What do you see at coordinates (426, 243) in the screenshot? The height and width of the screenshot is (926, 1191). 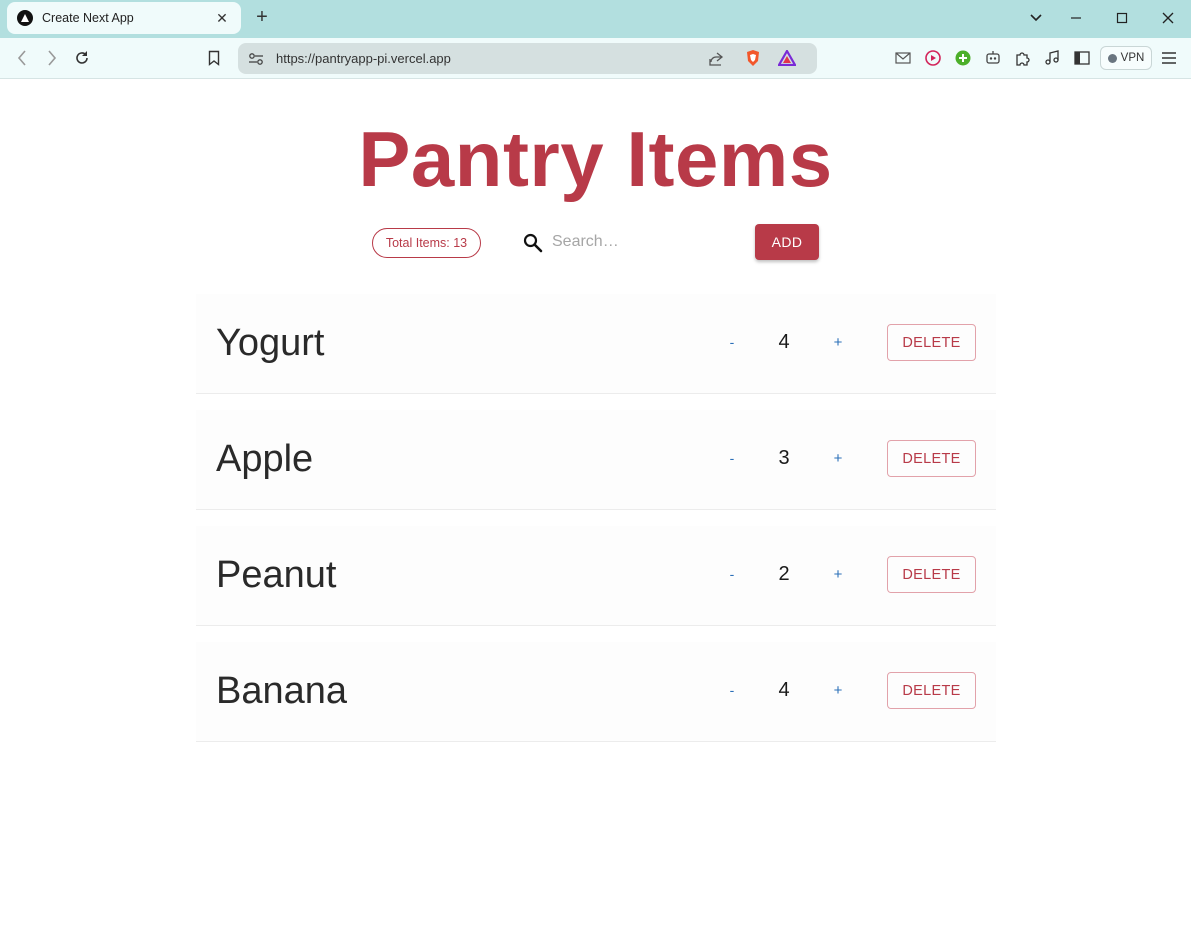 I see `total-items-chip: Total Items: 13` at bounding box center [426, 243].